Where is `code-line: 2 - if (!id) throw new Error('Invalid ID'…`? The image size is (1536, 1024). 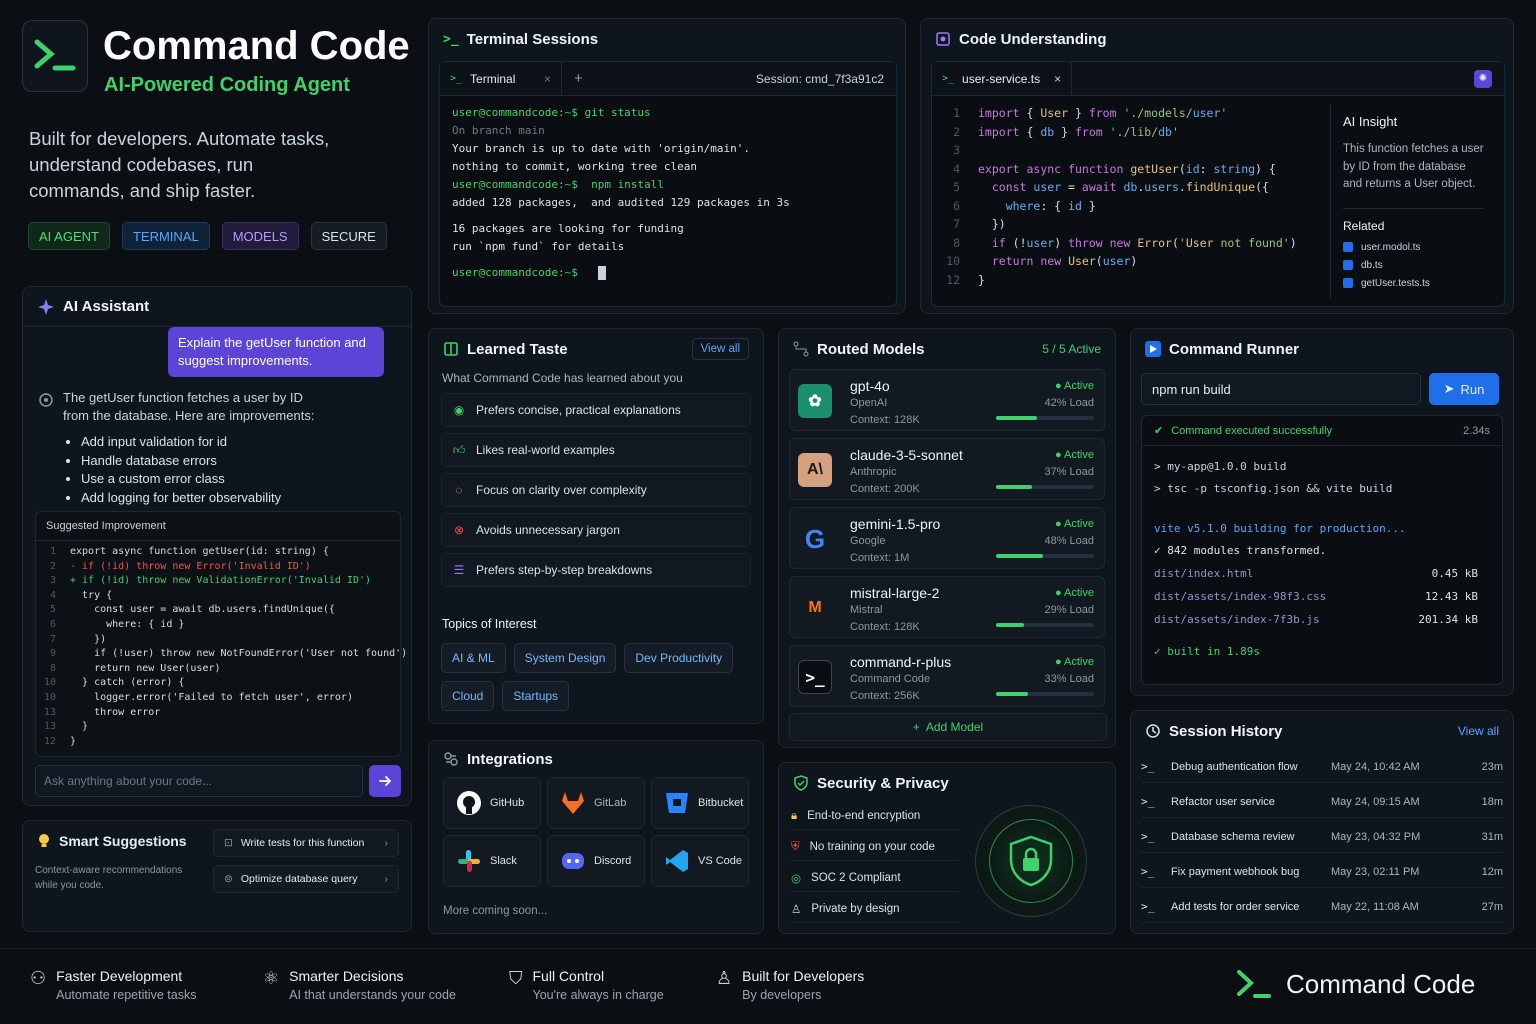
code-line: 2 - if (!id) throw new Error('Invalid ID'… is located at coordinates (221, 567).